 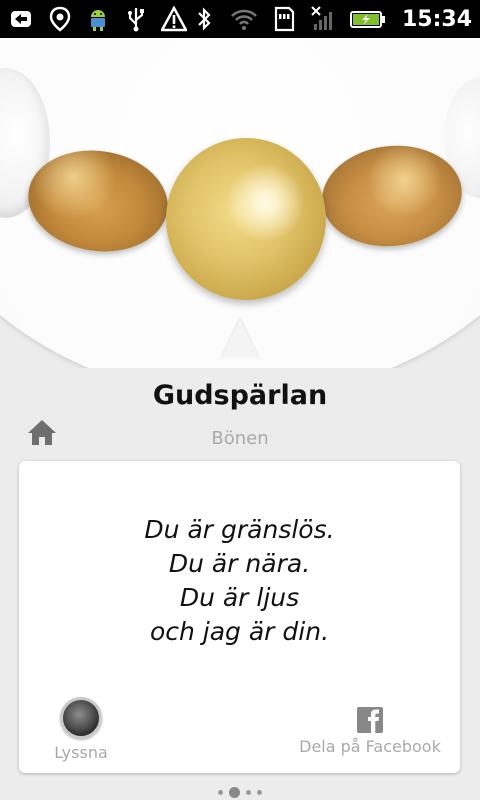 I want to click on share-facebook-button: Dela på Facebook, so click(x=370, y=735).